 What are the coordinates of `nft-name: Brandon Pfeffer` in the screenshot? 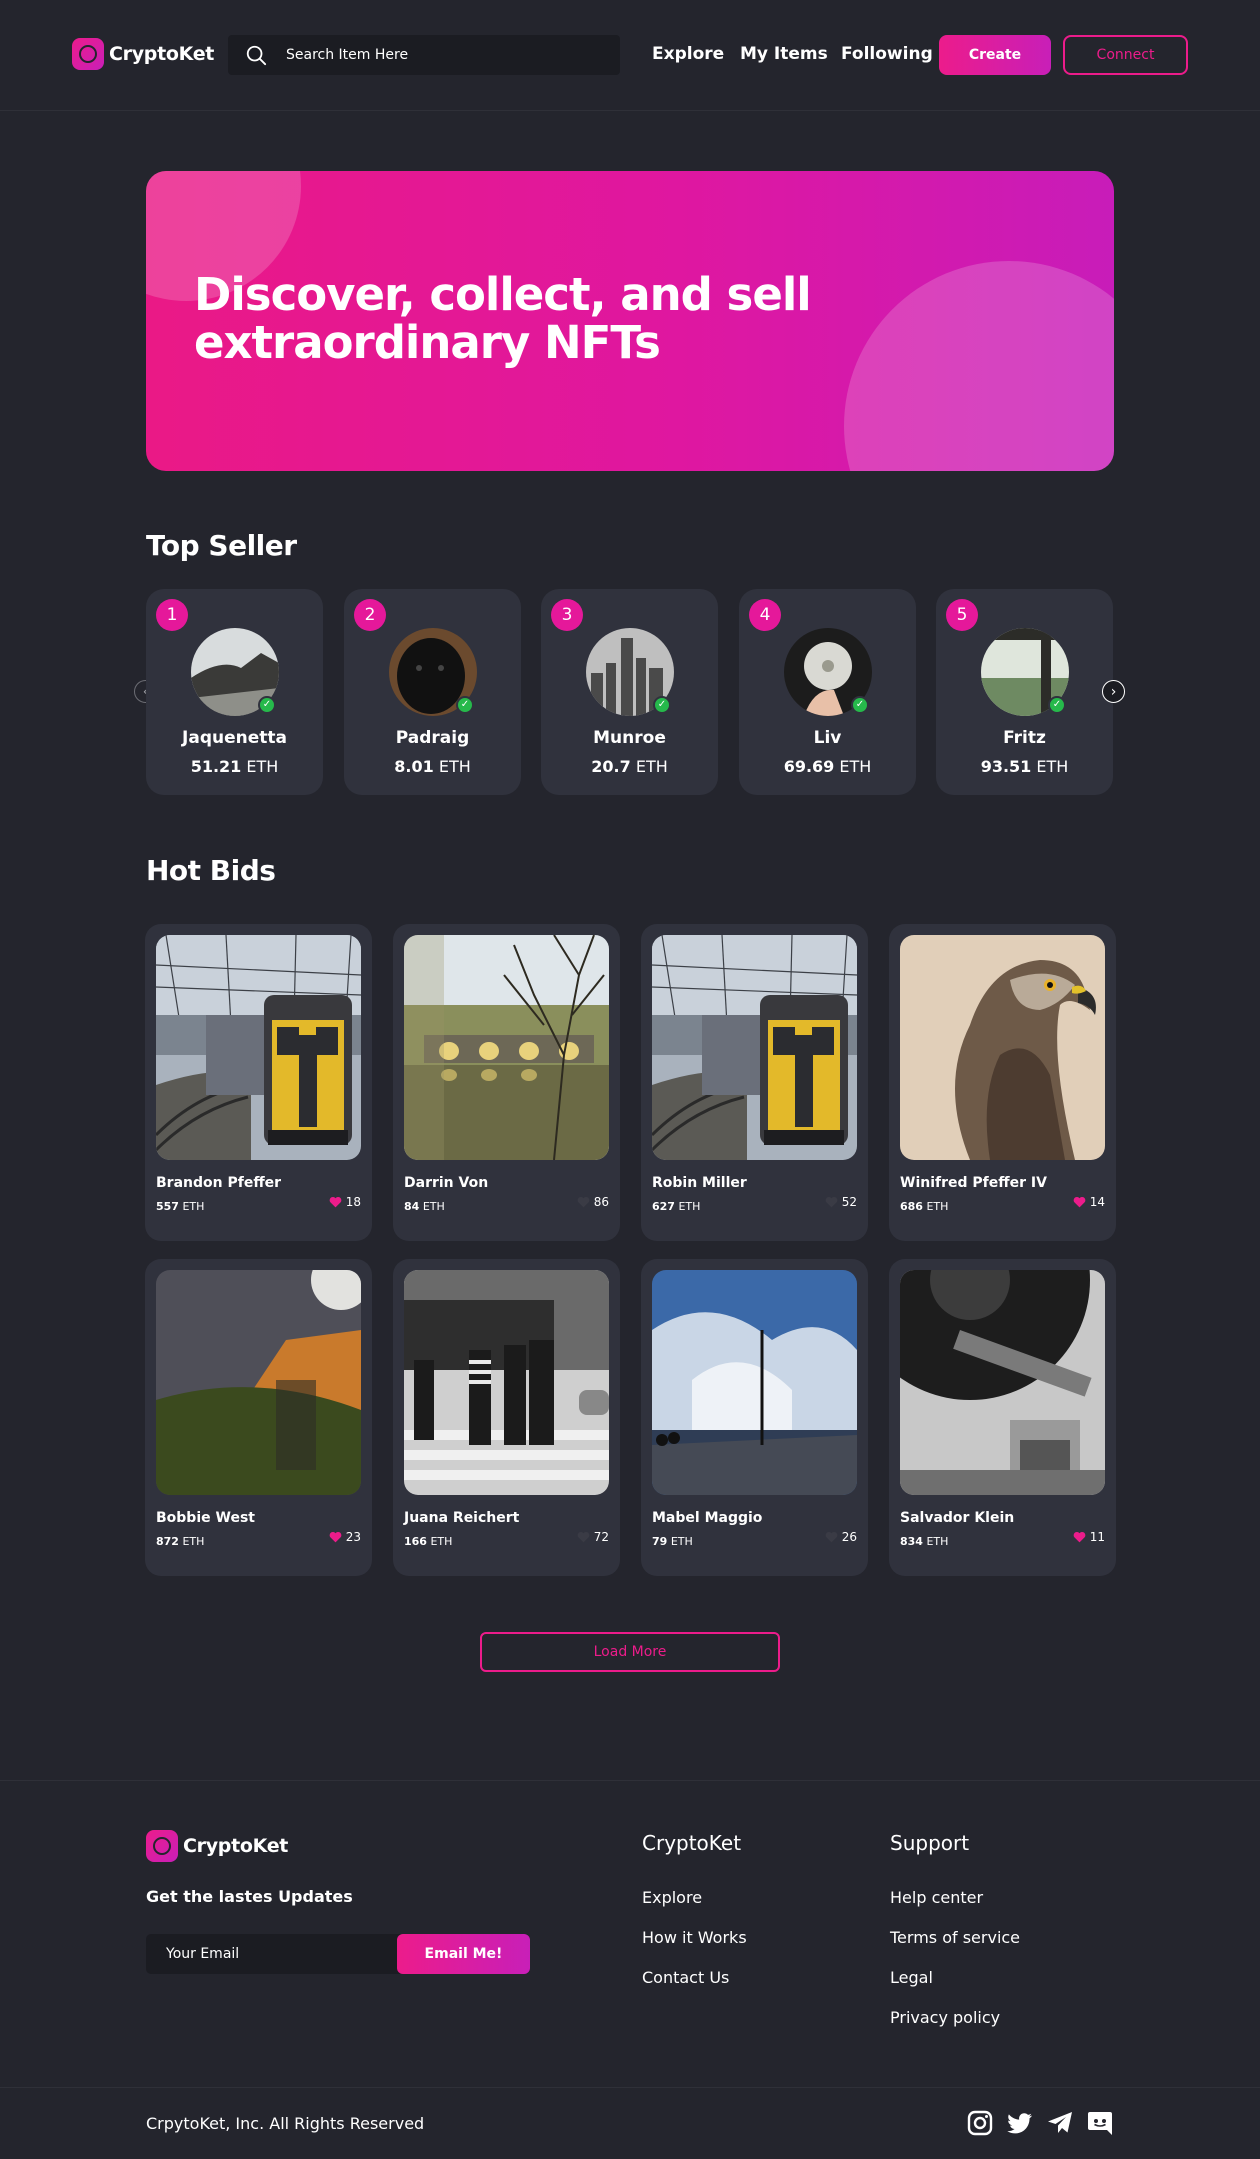 It's located at (219, 1183).